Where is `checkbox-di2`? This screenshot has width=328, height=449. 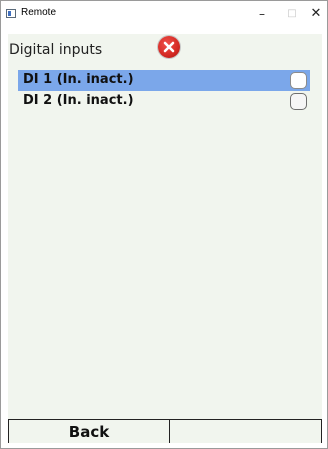 checkbox-di2 is located at coordinates (298, 101).